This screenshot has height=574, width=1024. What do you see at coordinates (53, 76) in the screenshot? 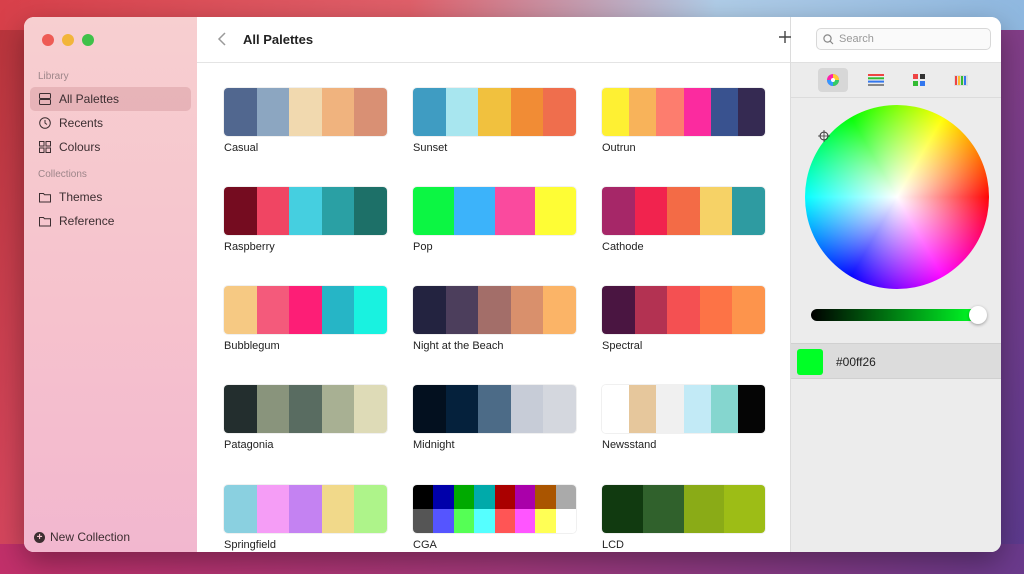
I see `library-heading: Library` at bounding box center [53, 76].